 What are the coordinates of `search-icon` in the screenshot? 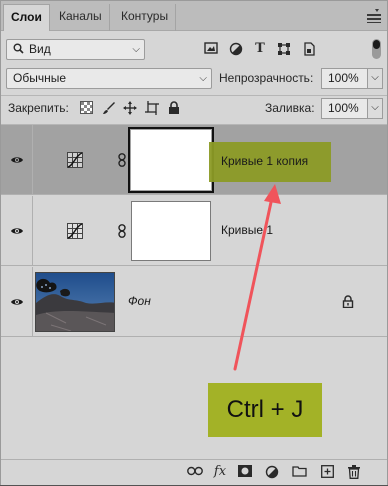 It's located at (19, 49).